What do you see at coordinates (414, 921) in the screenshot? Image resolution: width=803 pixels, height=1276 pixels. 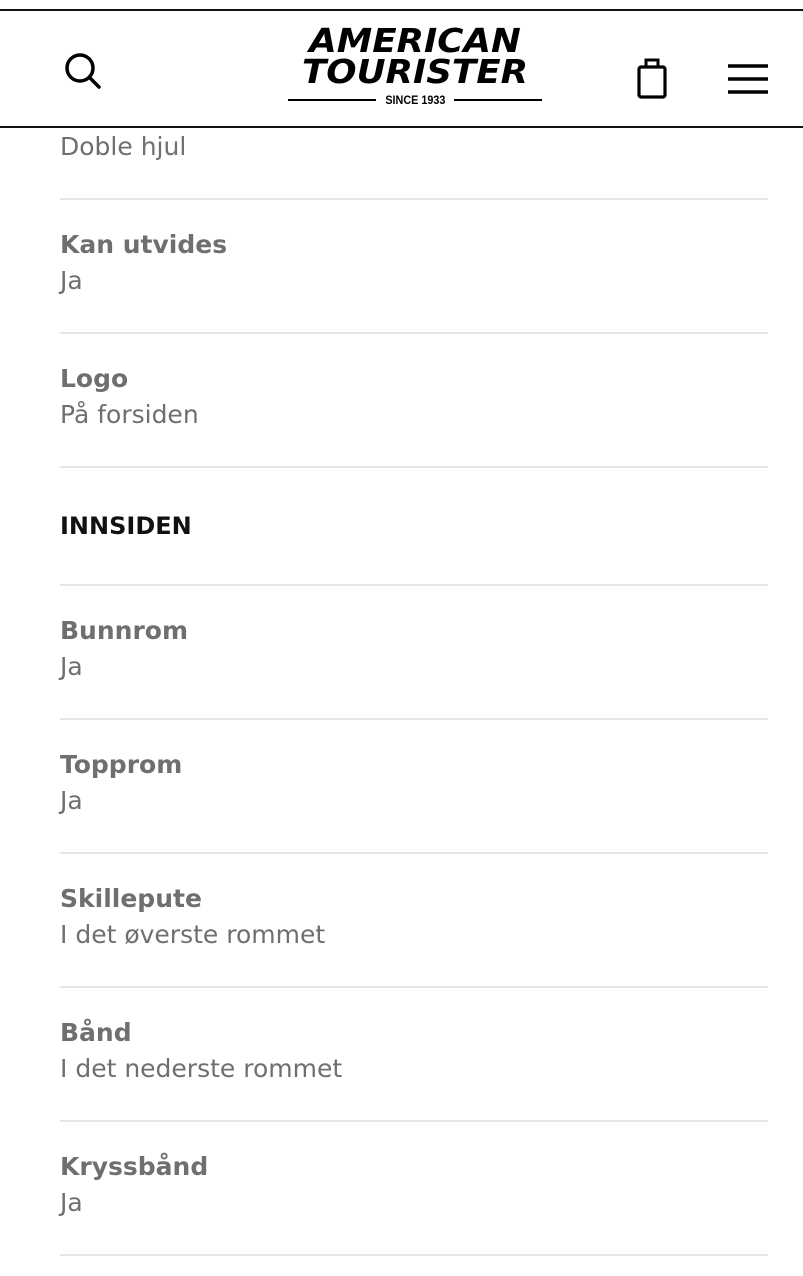 I see `spec-row-divider-pad: Skillepute I det øverste rommet` at bounding box center [414, 921].